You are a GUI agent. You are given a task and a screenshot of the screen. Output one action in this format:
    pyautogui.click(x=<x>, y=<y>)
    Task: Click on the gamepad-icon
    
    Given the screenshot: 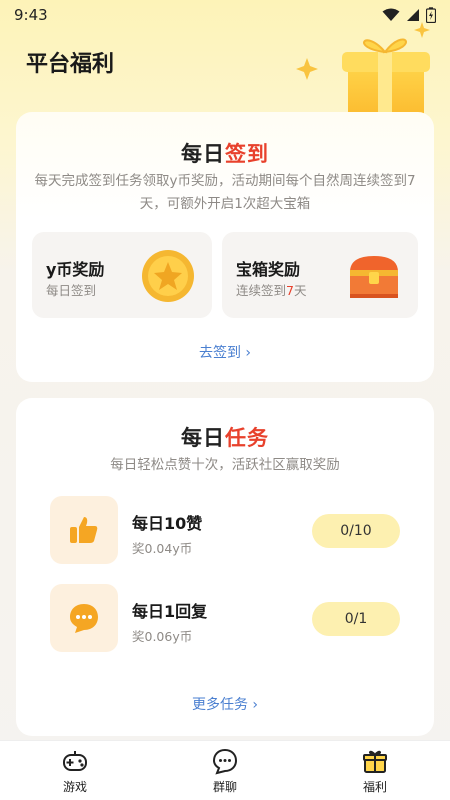 What is the action you would take?
    pyautogui.click(x=75, y=760)
    